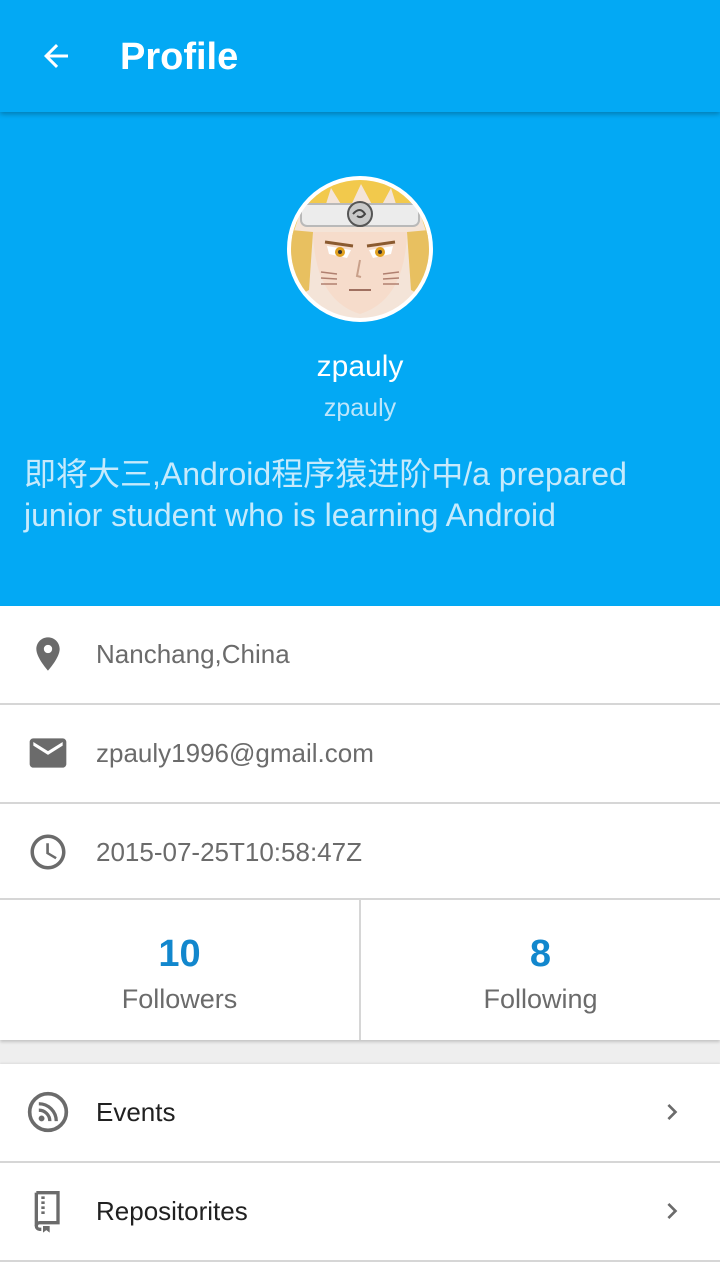 The image size is (720, 1280). I want to click on avatar, so click(360, 249).